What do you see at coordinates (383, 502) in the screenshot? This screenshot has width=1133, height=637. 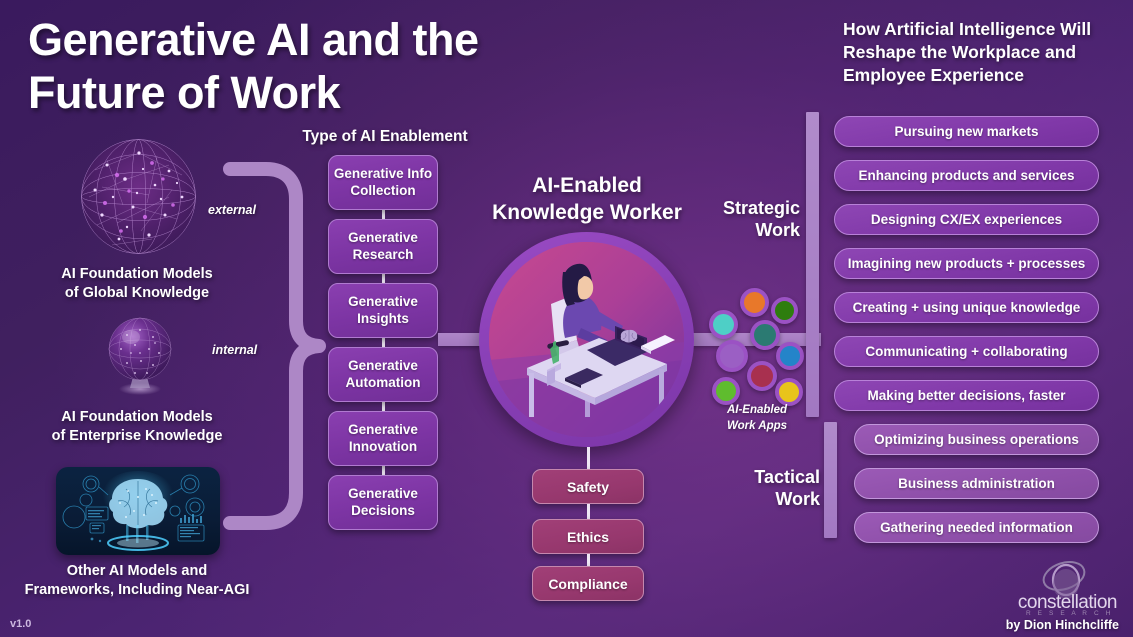 I see `enablement-box-decisions: Generative Decisions` at bounding box center [383, 502].